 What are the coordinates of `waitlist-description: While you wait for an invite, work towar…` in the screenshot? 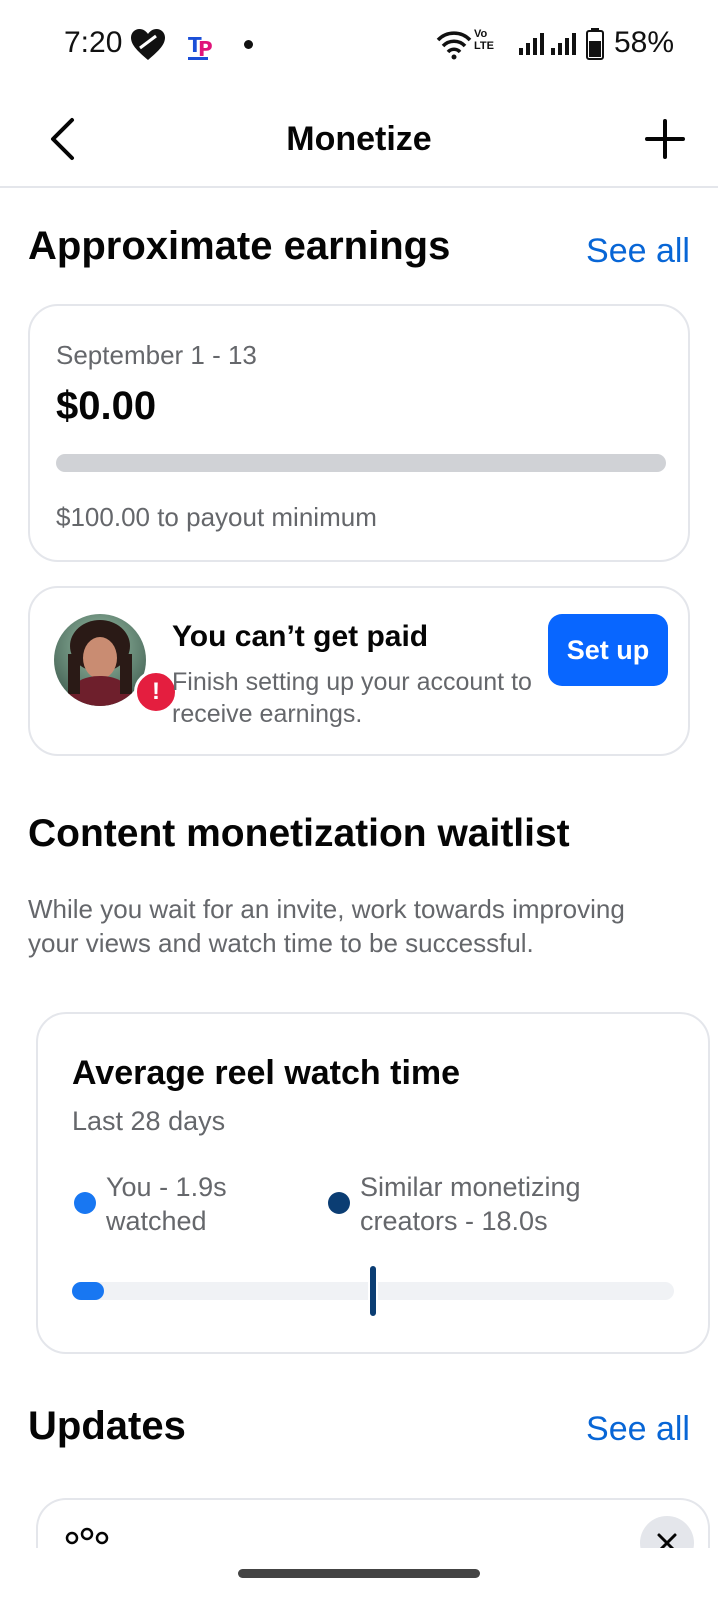 It's located at (326, 926).